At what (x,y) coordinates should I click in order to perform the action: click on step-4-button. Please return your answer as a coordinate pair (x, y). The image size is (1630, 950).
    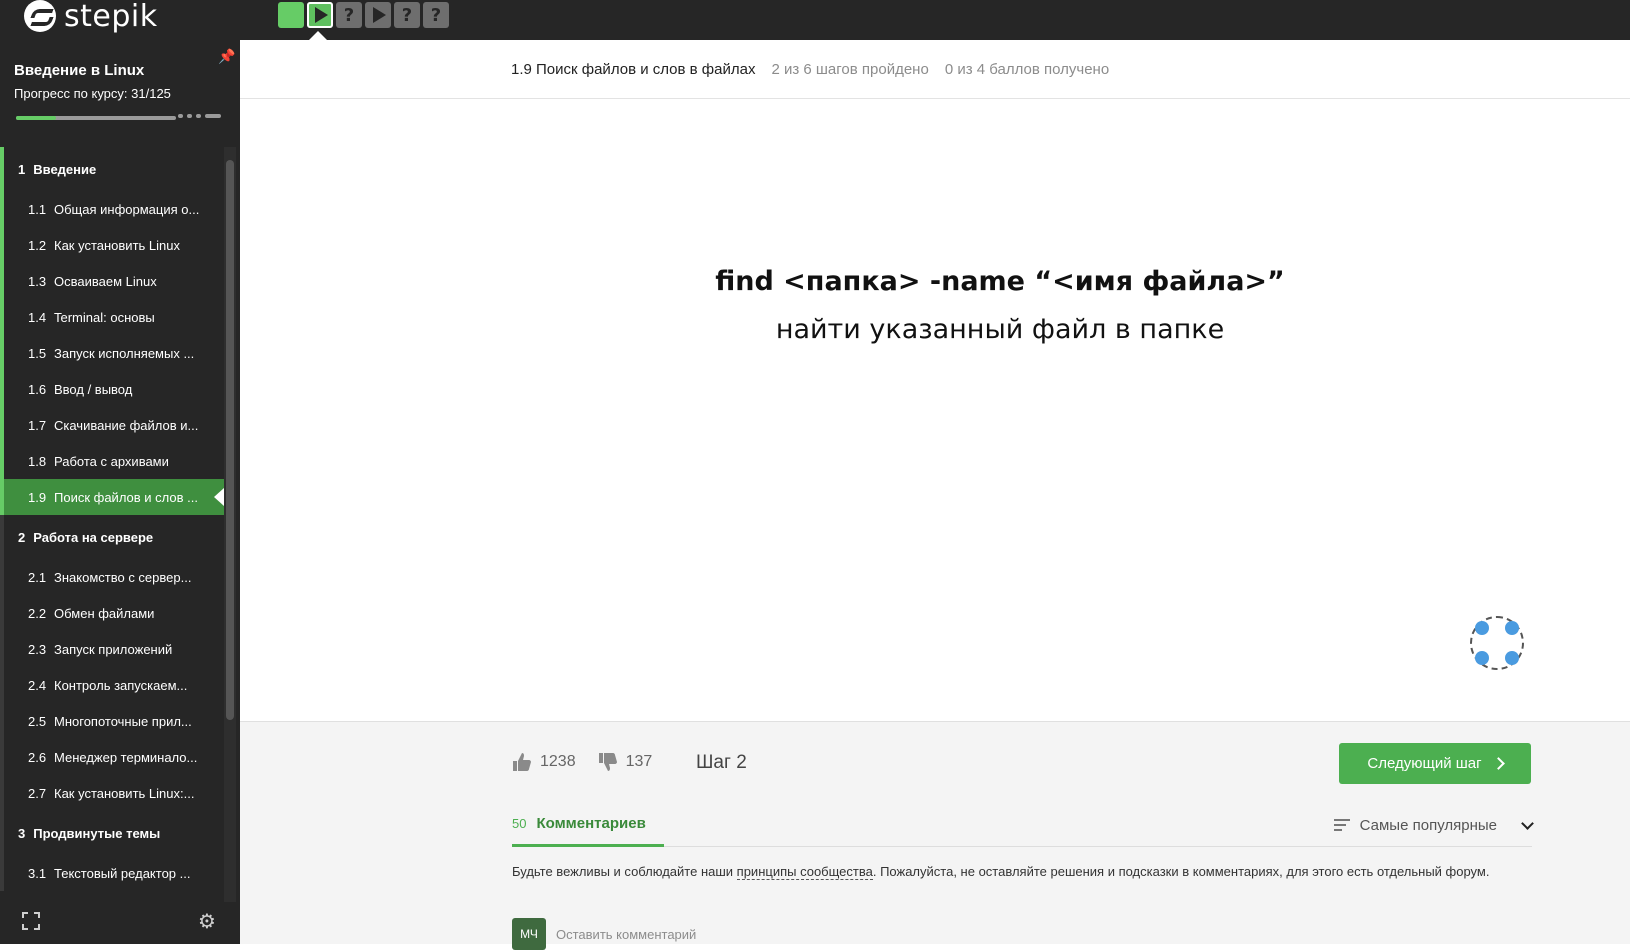
    Looking at the image, I should click on (378, 15).